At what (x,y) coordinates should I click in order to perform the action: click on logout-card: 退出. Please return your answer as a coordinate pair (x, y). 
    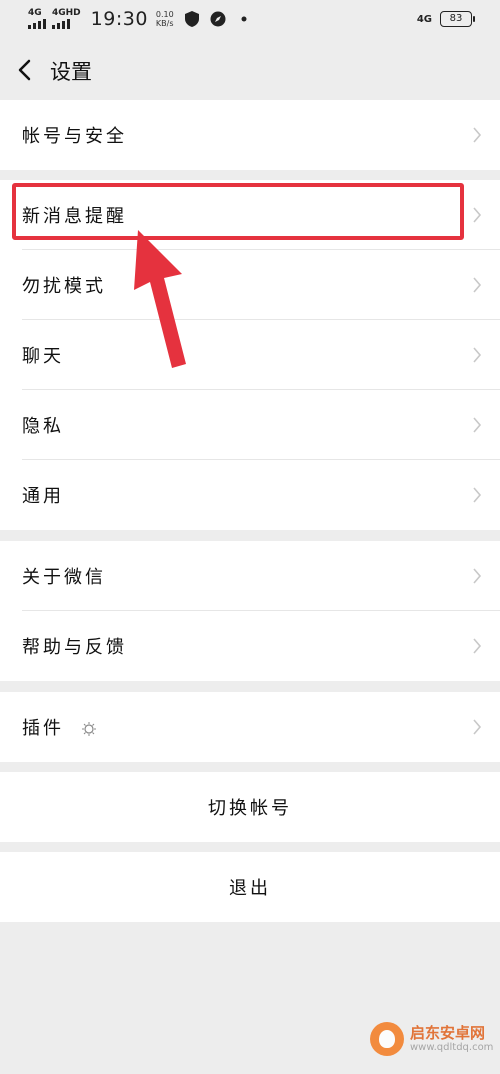
    Looking at the image, I should click on (250, 887).